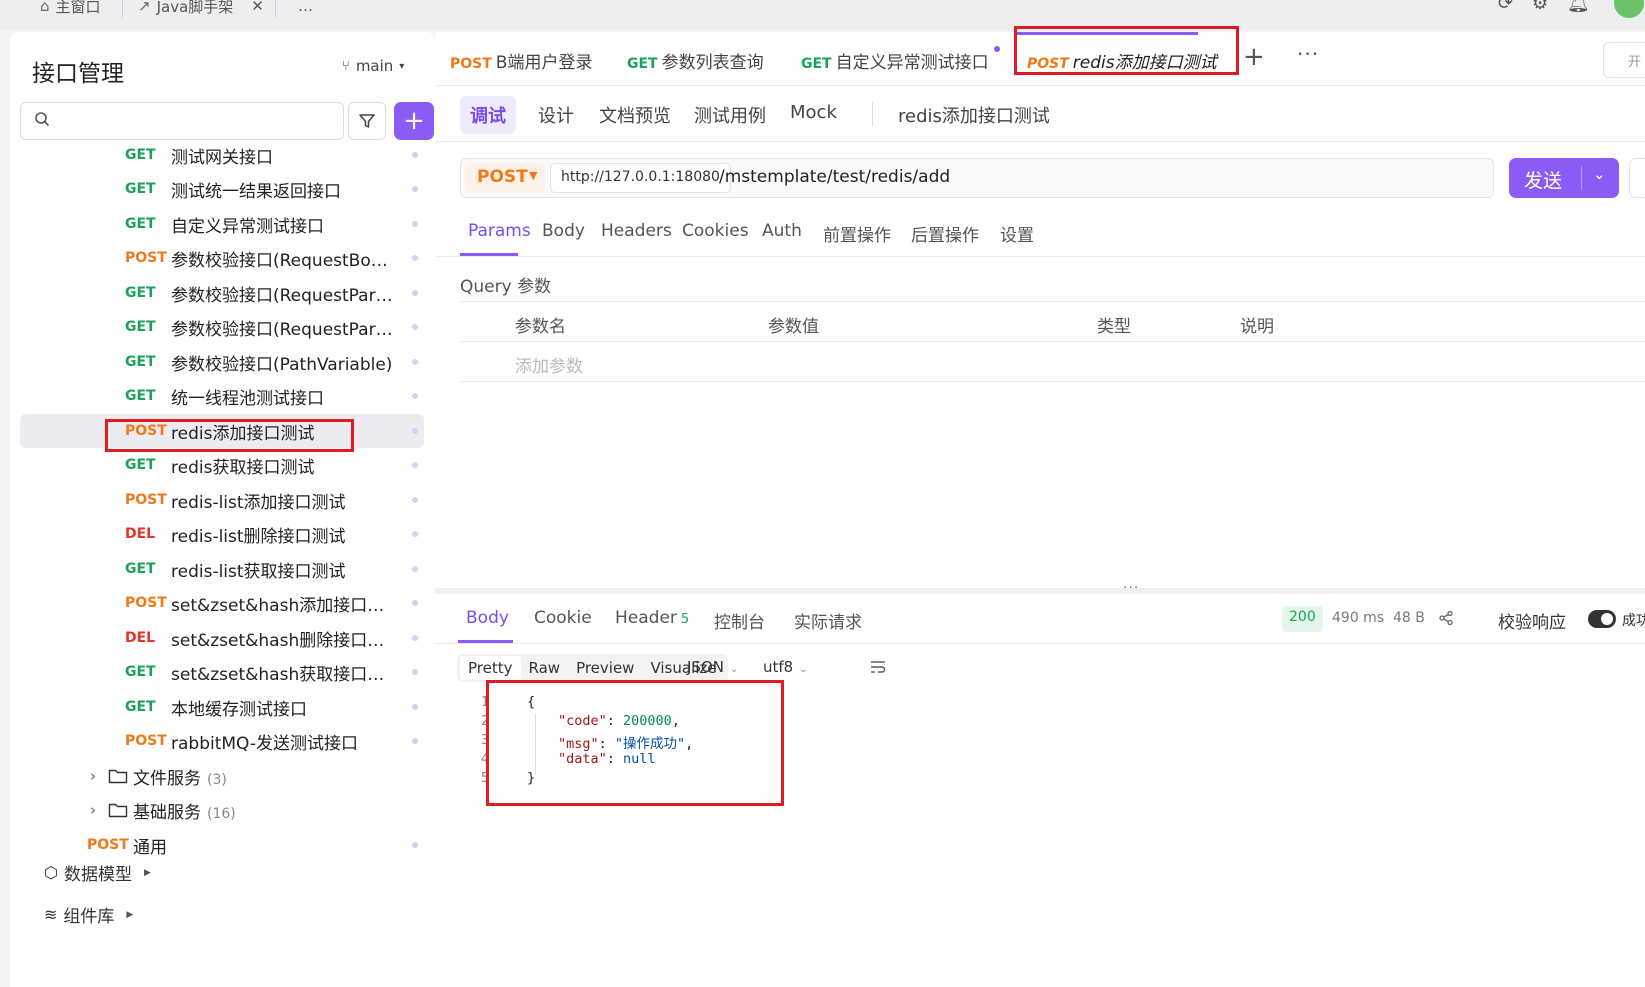  I want to click on folder-file-service: › 文件服务 (3), so click(222, 776).